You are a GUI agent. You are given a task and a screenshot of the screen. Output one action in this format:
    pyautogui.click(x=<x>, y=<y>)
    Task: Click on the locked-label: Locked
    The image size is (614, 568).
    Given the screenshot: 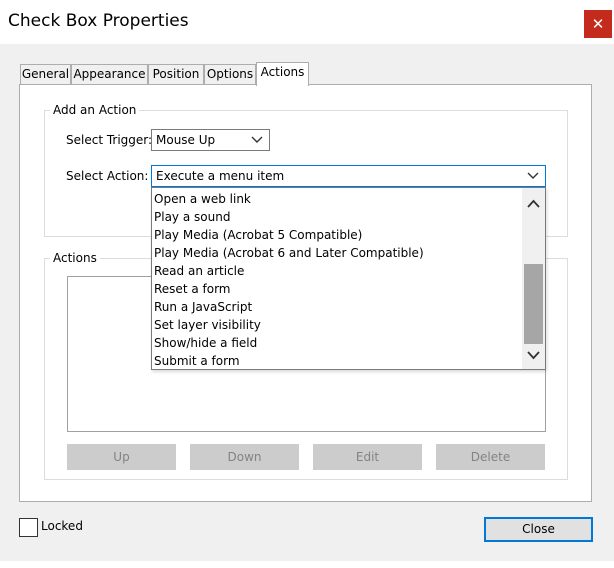 What is the action you would take?
    pyautogui.click(x=62, y=526)
    